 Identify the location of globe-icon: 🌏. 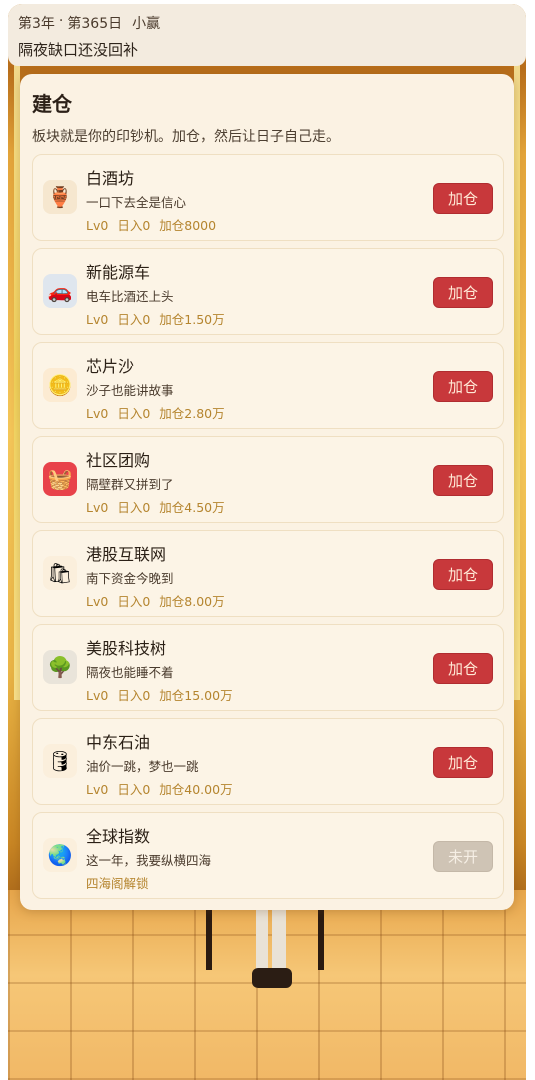
(60, 855).